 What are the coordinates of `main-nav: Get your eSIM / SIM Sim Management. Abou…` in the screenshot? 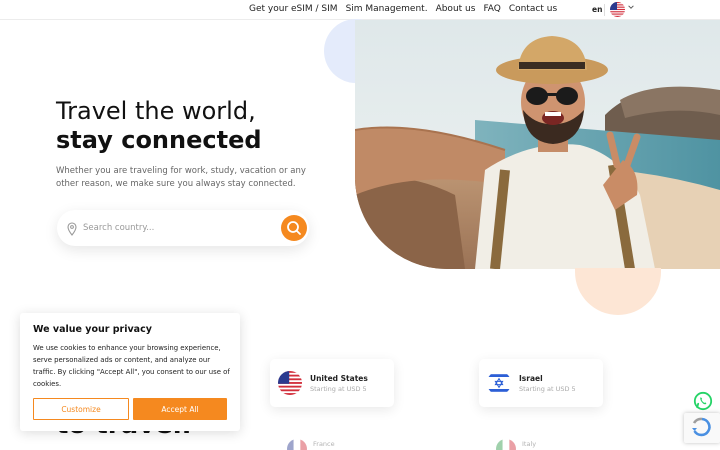 It's located at (403, 9).